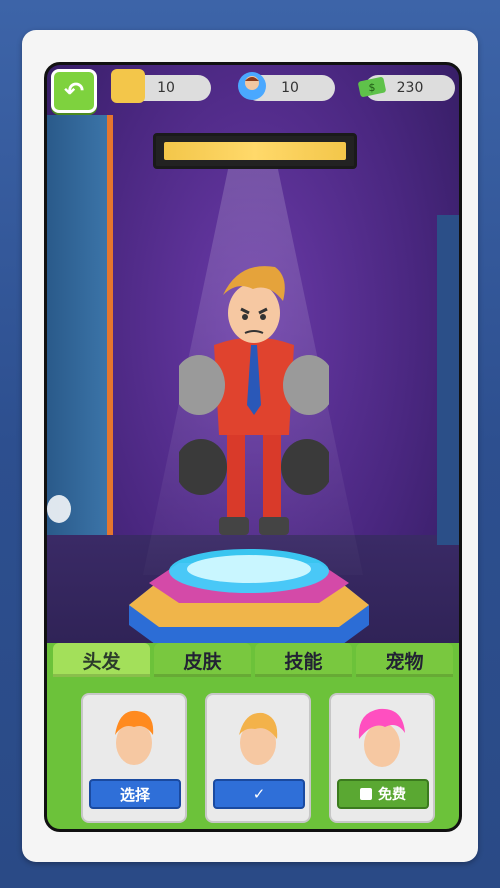  I want to click on cash-icon: $, so click(372, 86).